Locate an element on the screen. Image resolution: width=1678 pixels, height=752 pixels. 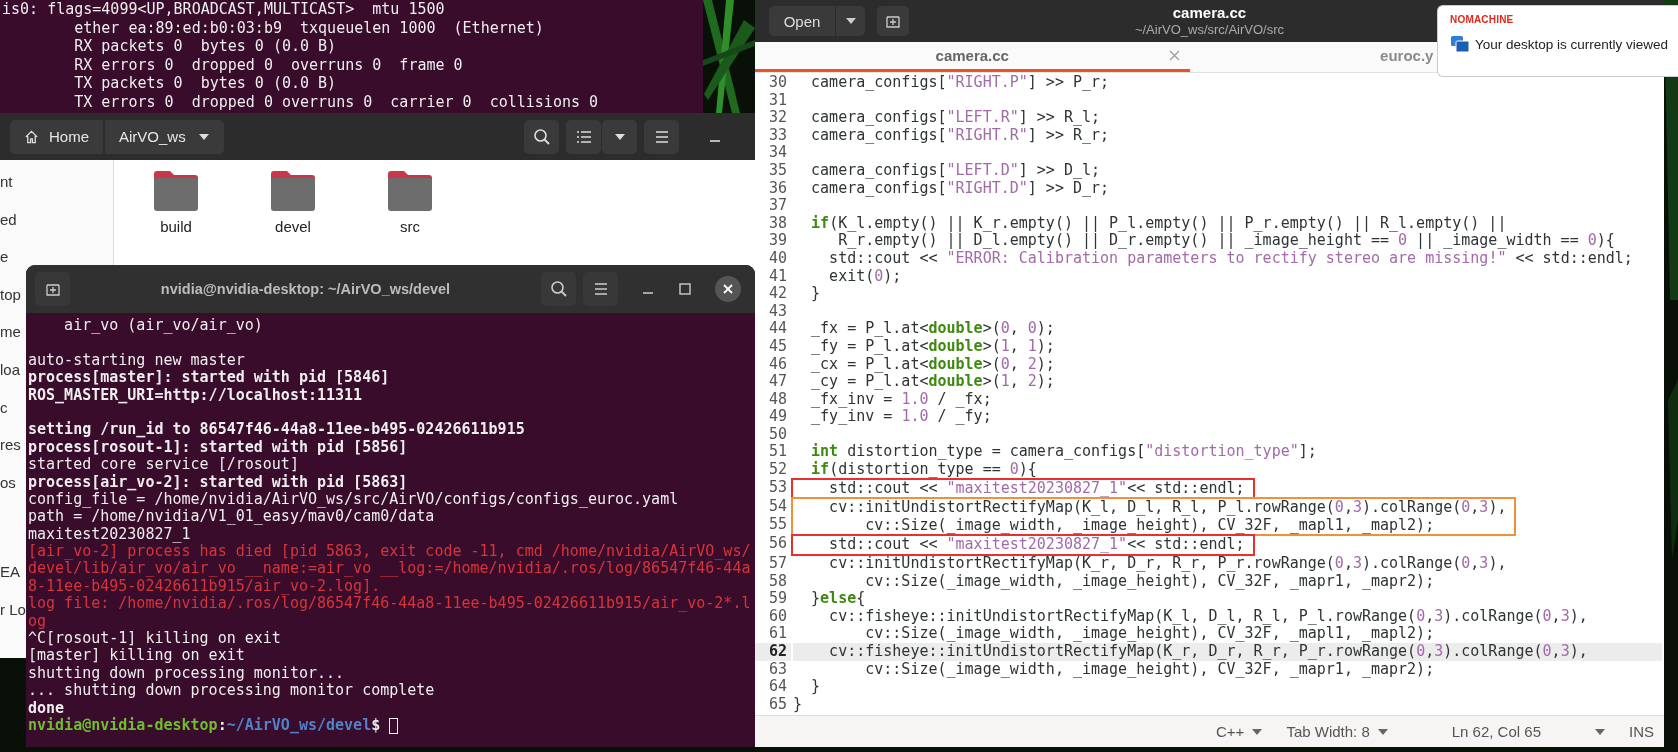
insert-mode: INS is located at coordinates (1641, 731).